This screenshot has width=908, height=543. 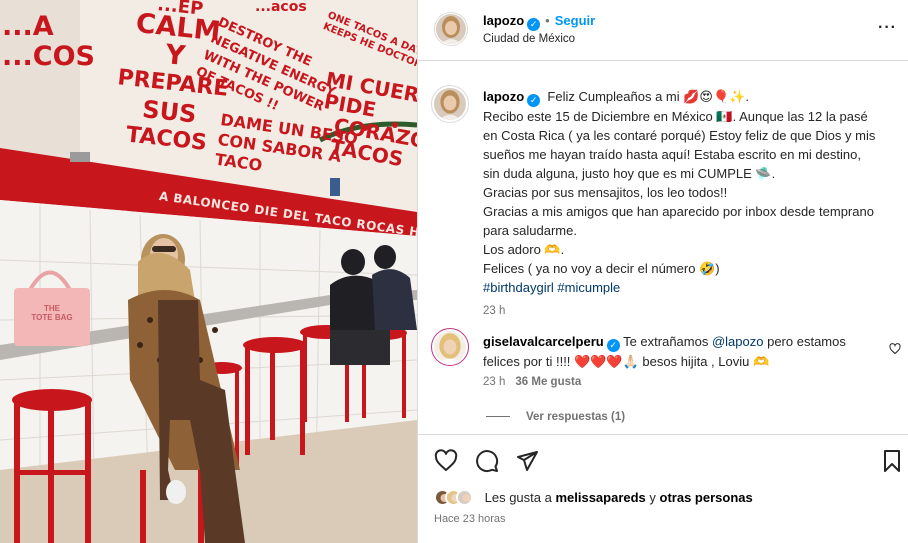 I want to click on wall-text-left: ...A ...COS, so click(x=48, y=42).